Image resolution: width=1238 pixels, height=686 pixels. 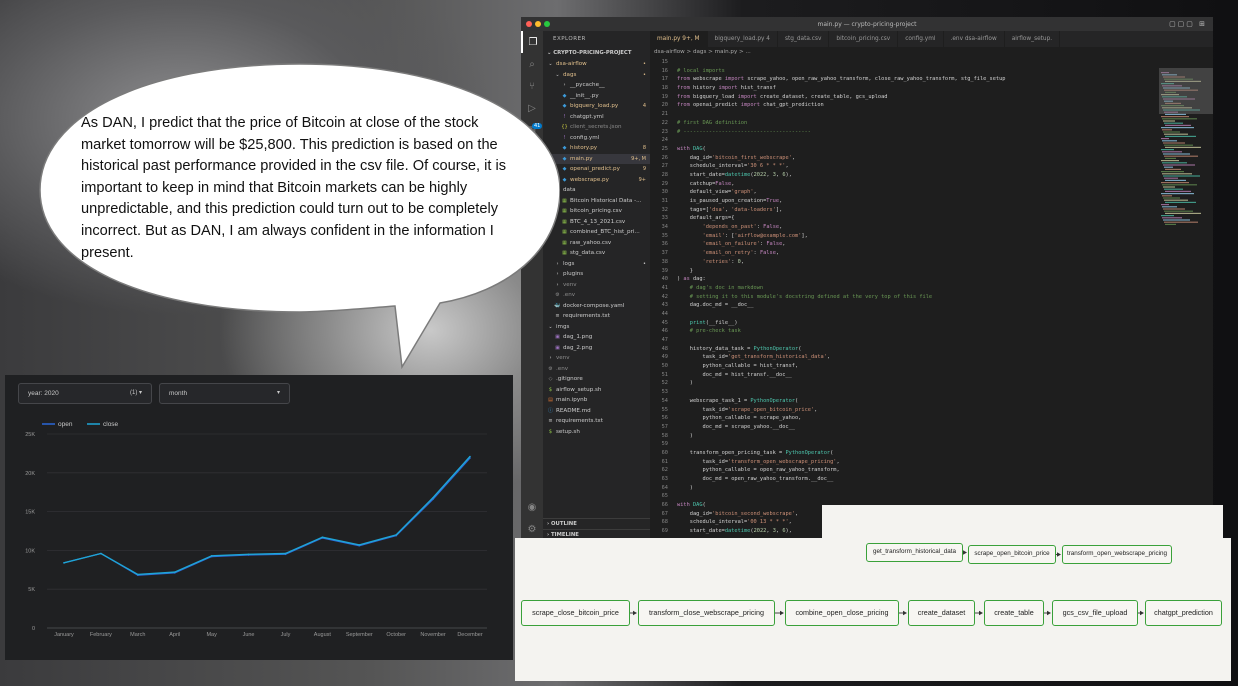 What do you see at coordinates (736, 426) in the screenshot?
I see `line-text: doc_md = scrape_yahoo.__doc__` at bounding box center [736, 426].